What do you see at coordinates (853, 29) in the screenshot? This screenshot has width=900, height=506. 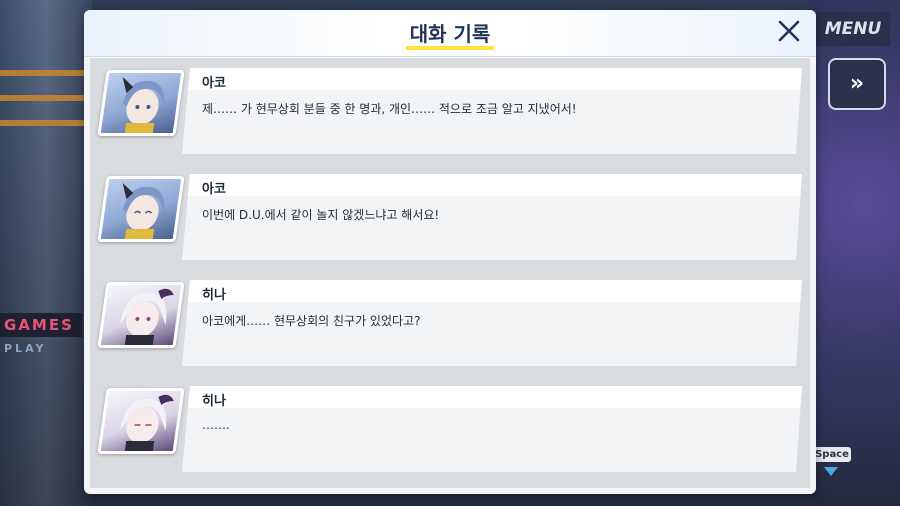 I see `menu-button: MENU` at bounding box center [853, 29].